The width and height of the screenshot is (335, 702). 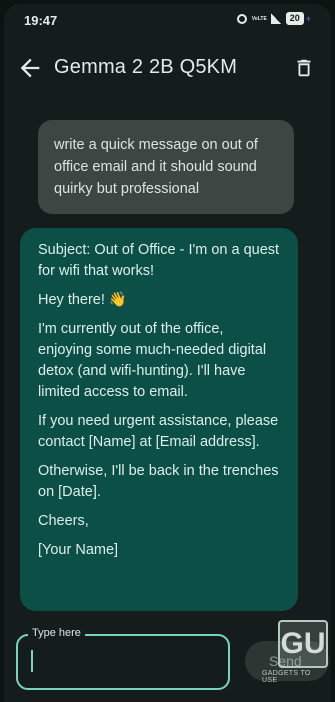 What do you see at coordinates (30, 68) in the screenshot?
I see `arrow-back-icon` at bounding box center [30, 68].